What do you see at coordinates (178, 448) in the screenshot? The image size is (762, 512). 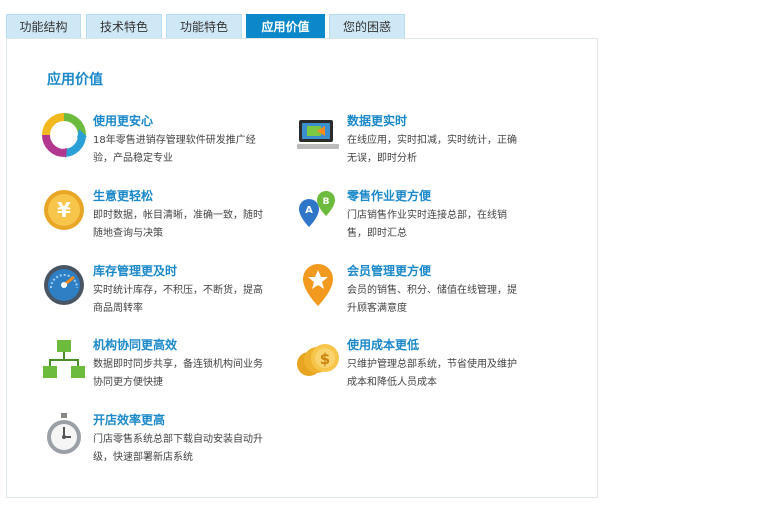 I see `feature-description: 门店零售系统总部下载自动安装自动升级，快速部署新店系统` at bounding box center [178, 448].